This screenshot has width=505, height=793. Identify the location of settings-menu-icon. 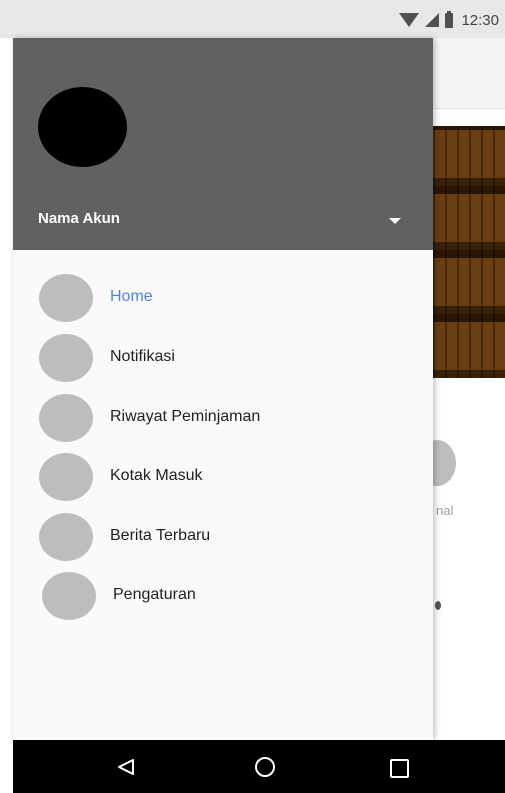
(69, 596).